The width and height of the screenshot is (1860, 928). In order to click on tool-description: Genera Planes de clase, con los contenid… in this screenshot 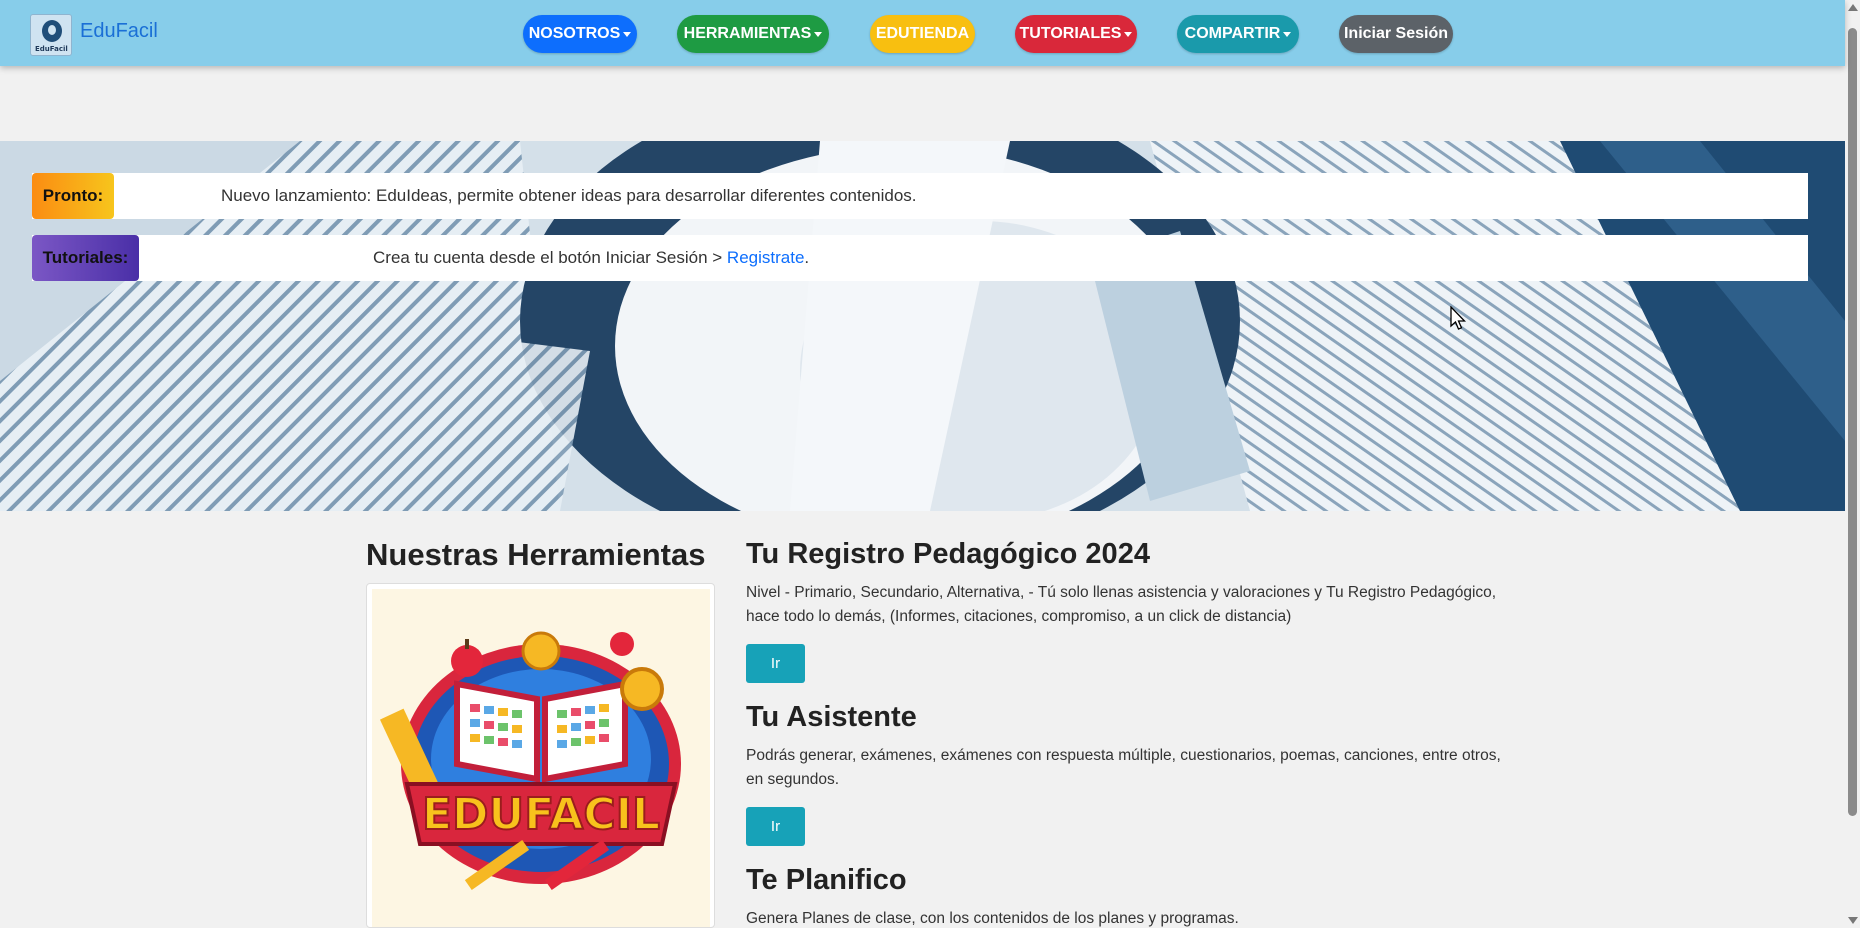, I will do `click(992, 918)`.